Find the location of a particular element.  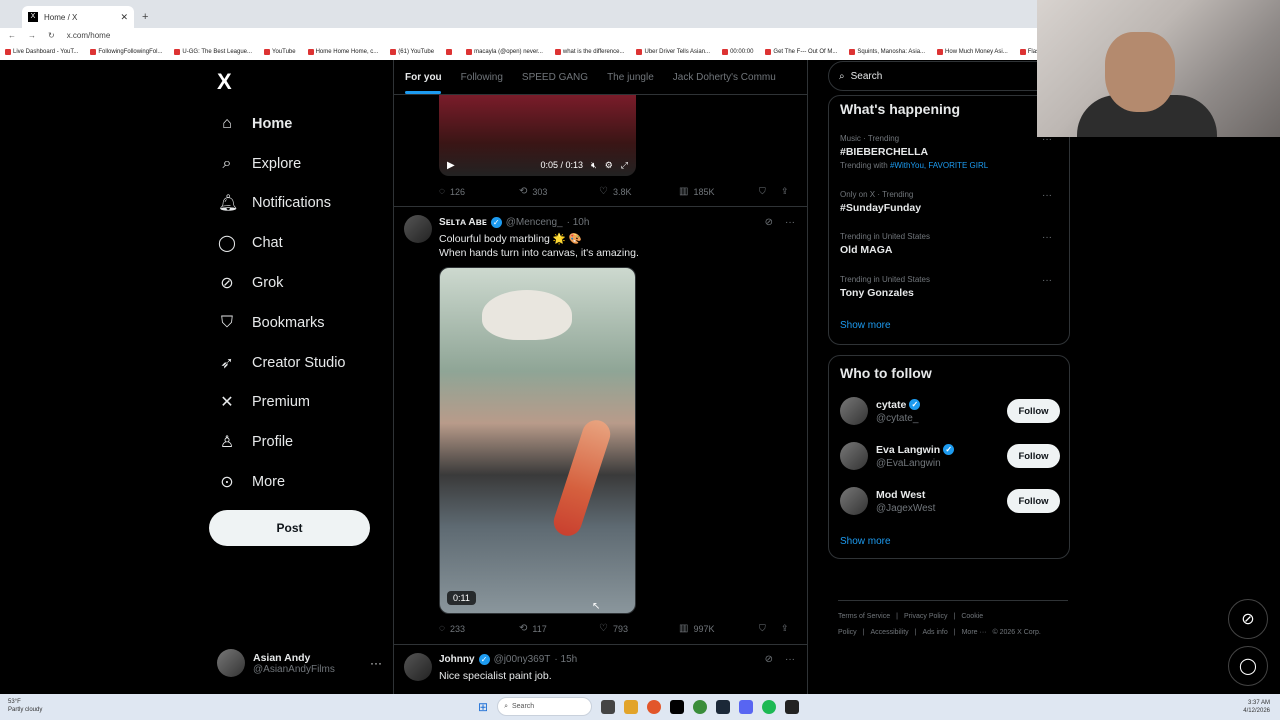

grok-float-icon: ⊘ is located at coordinates (1248, 619).